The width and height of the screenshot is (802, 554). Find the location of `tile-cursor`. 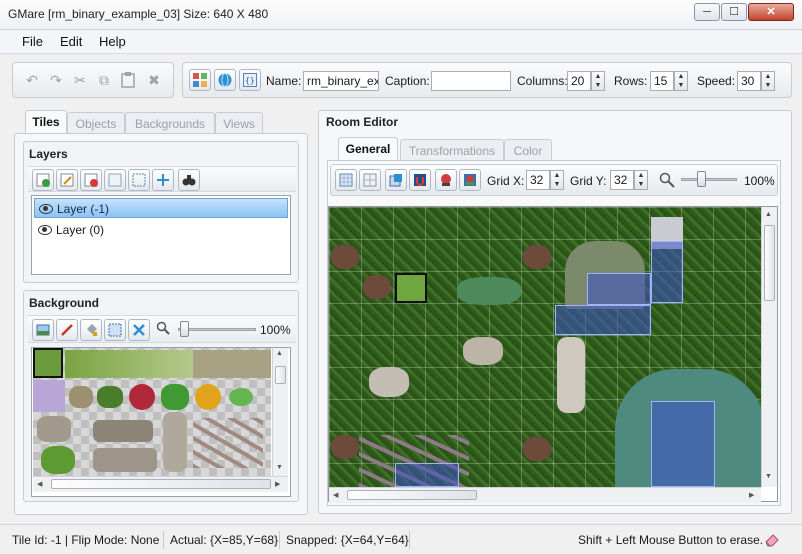

tile-cursor is located at coordinates (411, 288).